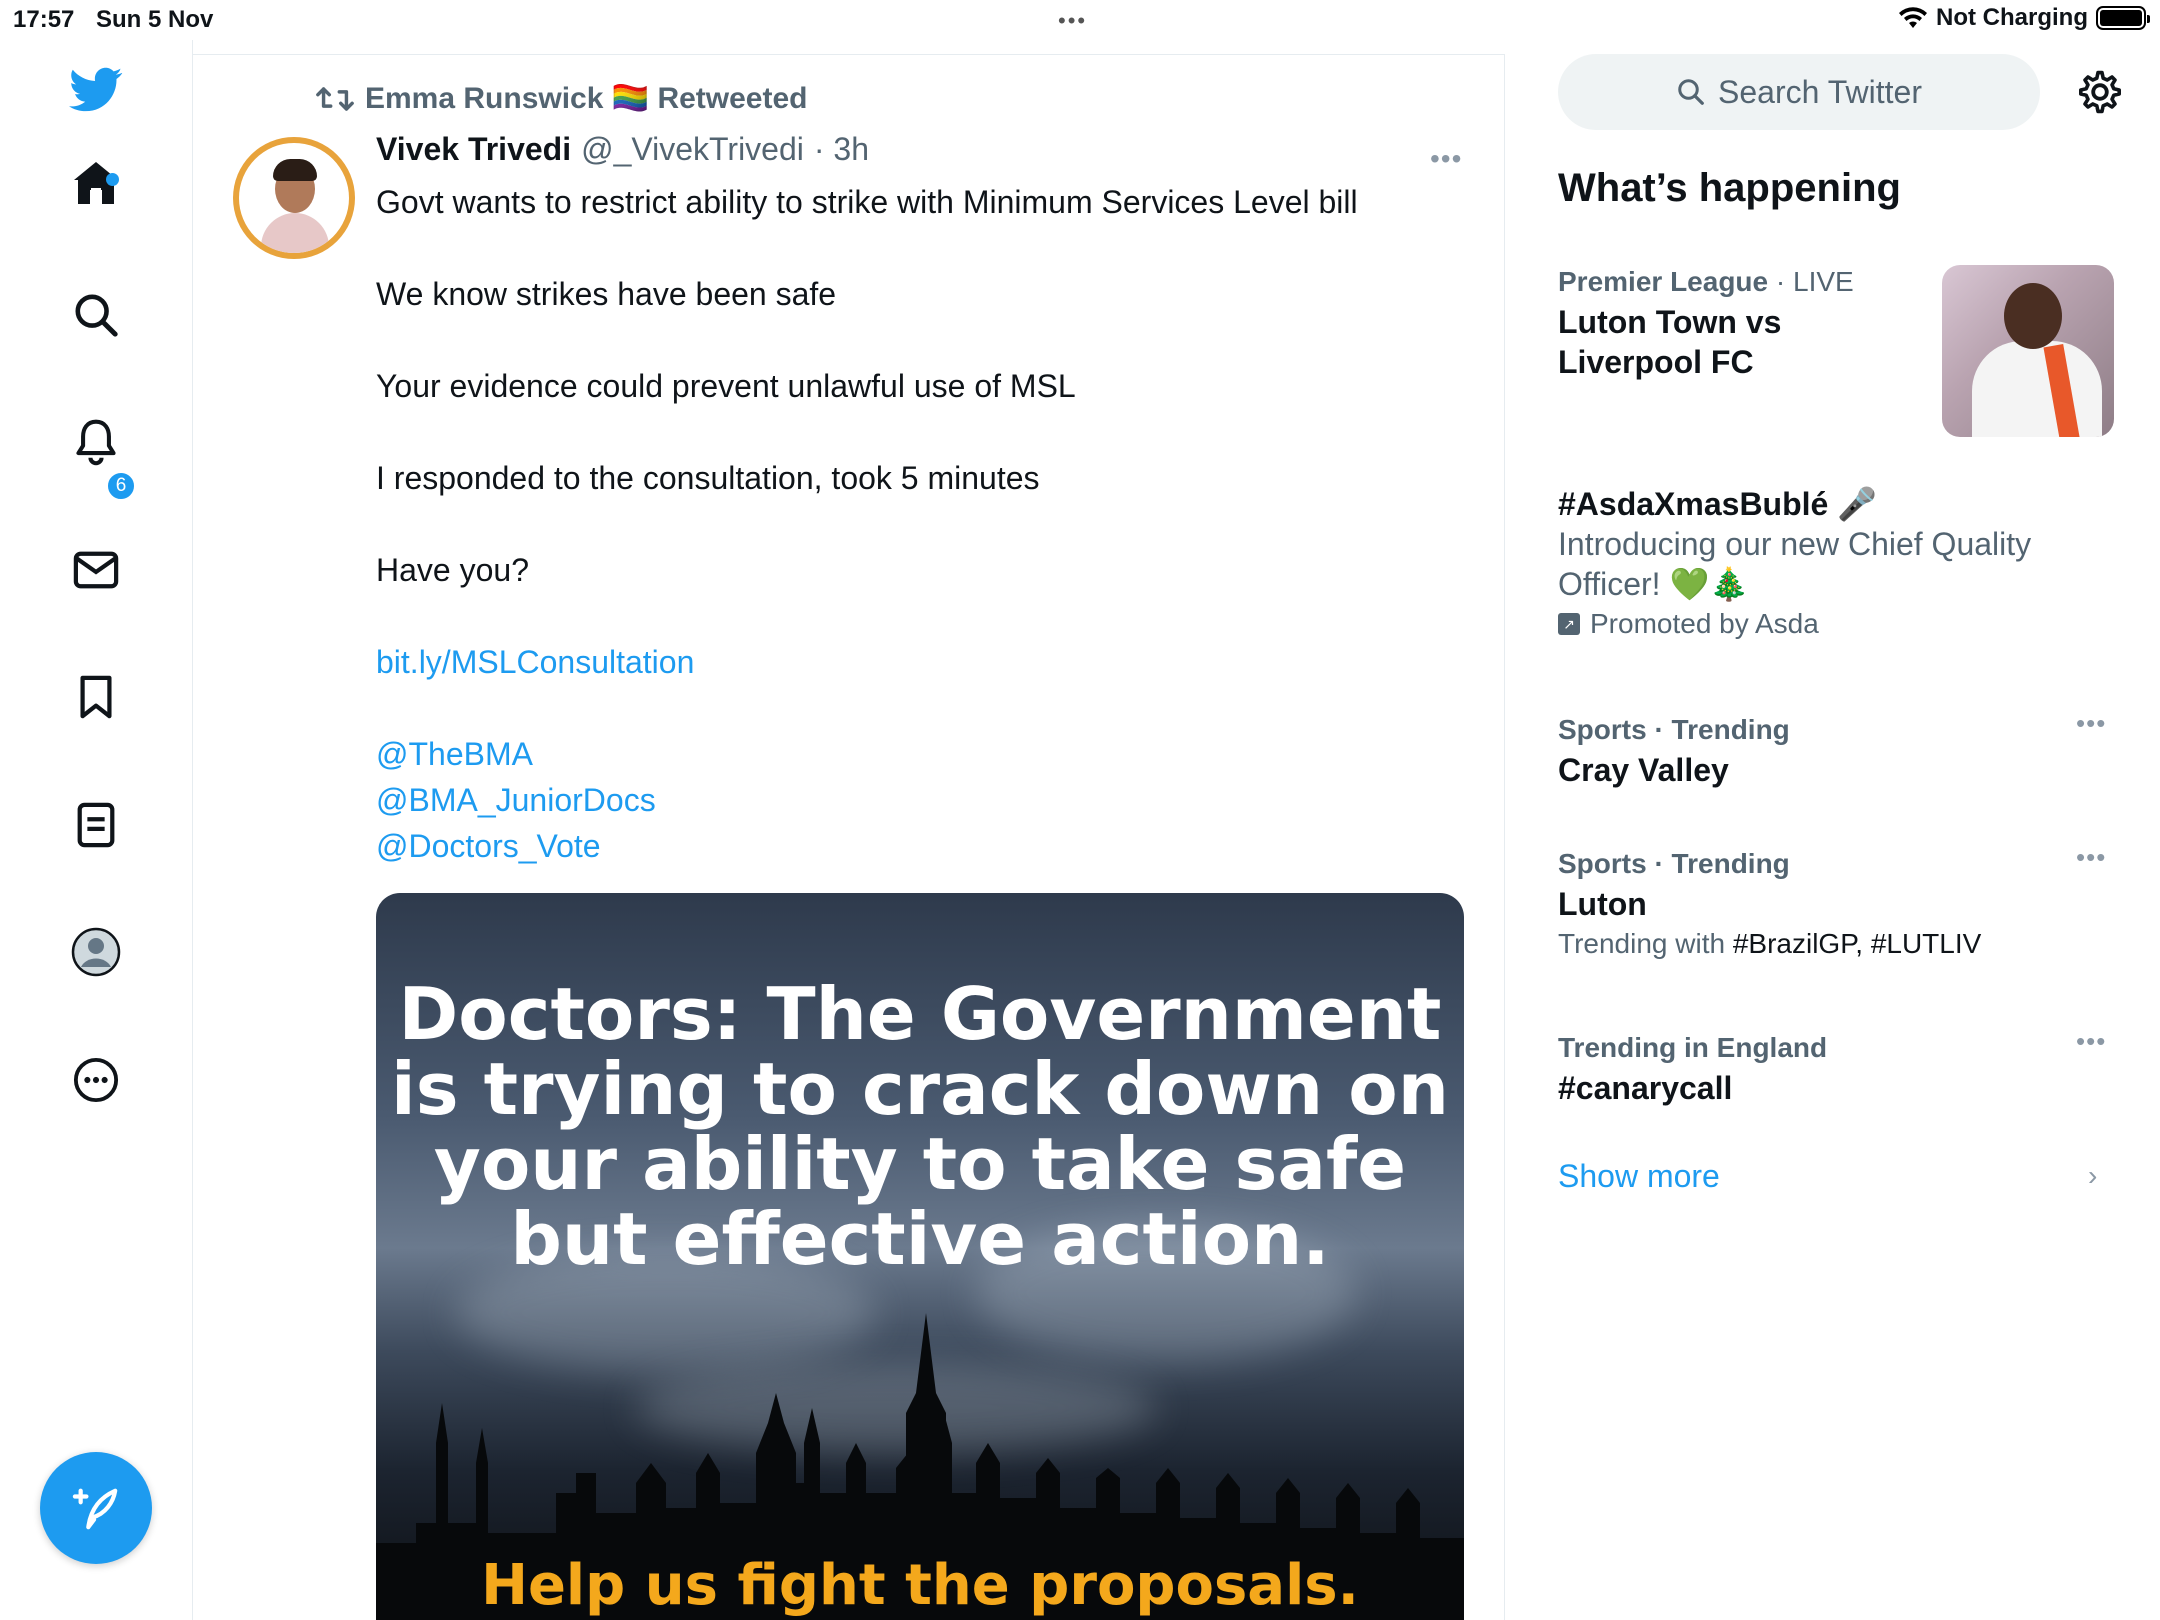 This screenshot has width=2160, height=1620. Describe the element at coordinates (1913, 17) in the screenshot. I see `wifi-icon` at that location.